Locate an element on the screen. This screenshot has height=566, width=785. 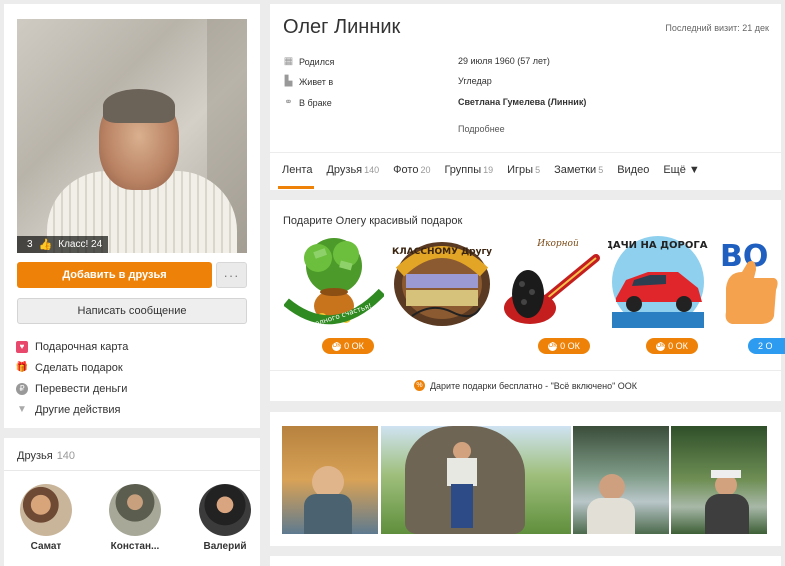
tab-notes: Заметки 5 is located at coordinates (578, 170).